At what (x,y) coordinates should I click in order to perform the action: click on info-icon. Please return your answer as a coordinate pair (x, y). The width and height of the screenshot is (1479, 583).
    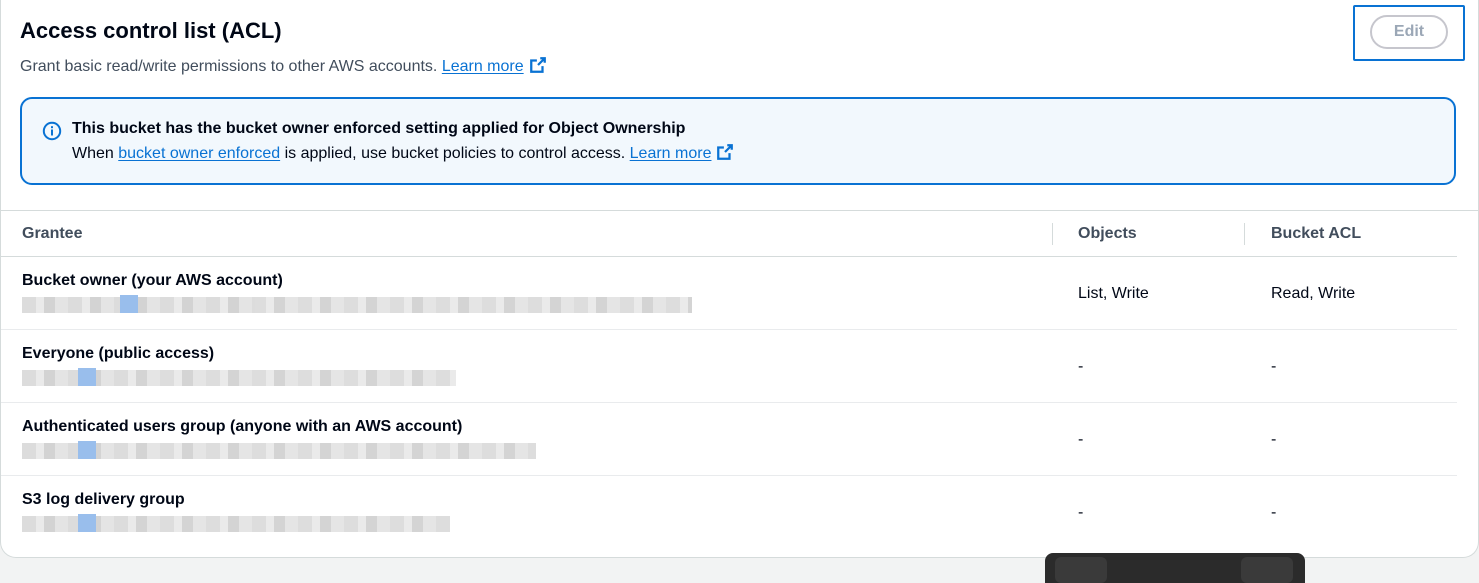
    Looking at the image, I should click on (52, 131).